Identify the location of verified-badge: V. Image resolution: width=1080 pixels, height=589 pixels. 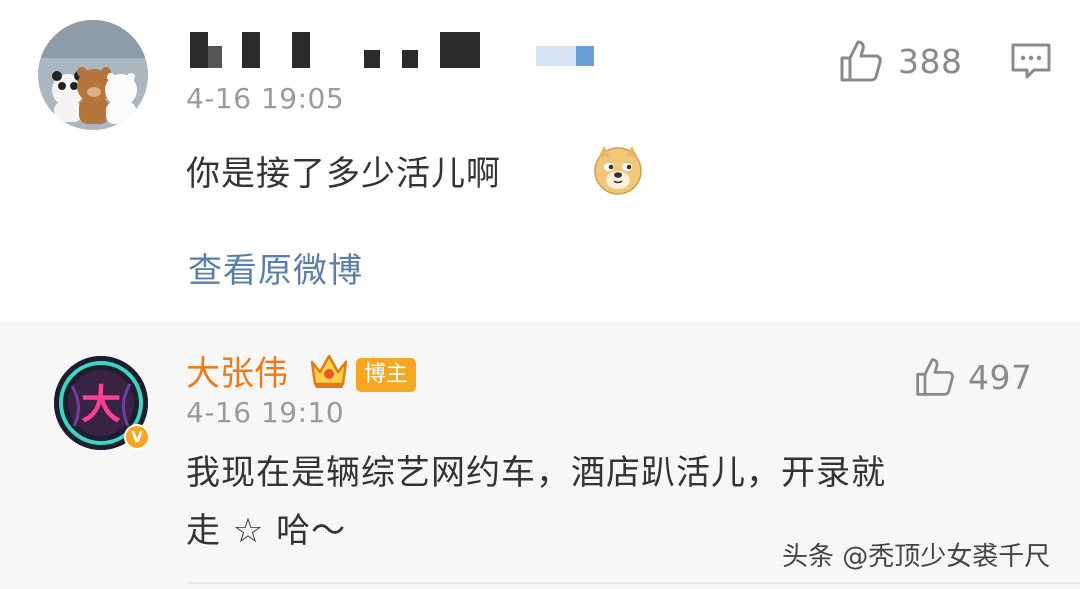
(137, 437).